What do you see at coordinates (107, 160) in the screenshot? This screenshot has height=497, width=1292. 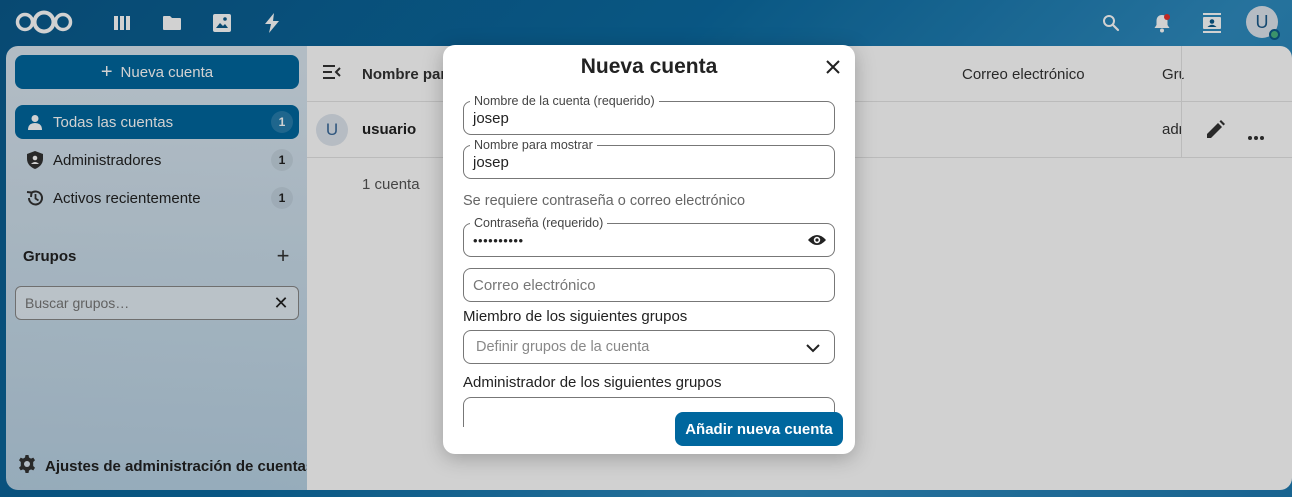 I see `nav-item-label: Administradores` at bounding box center [107, 160].